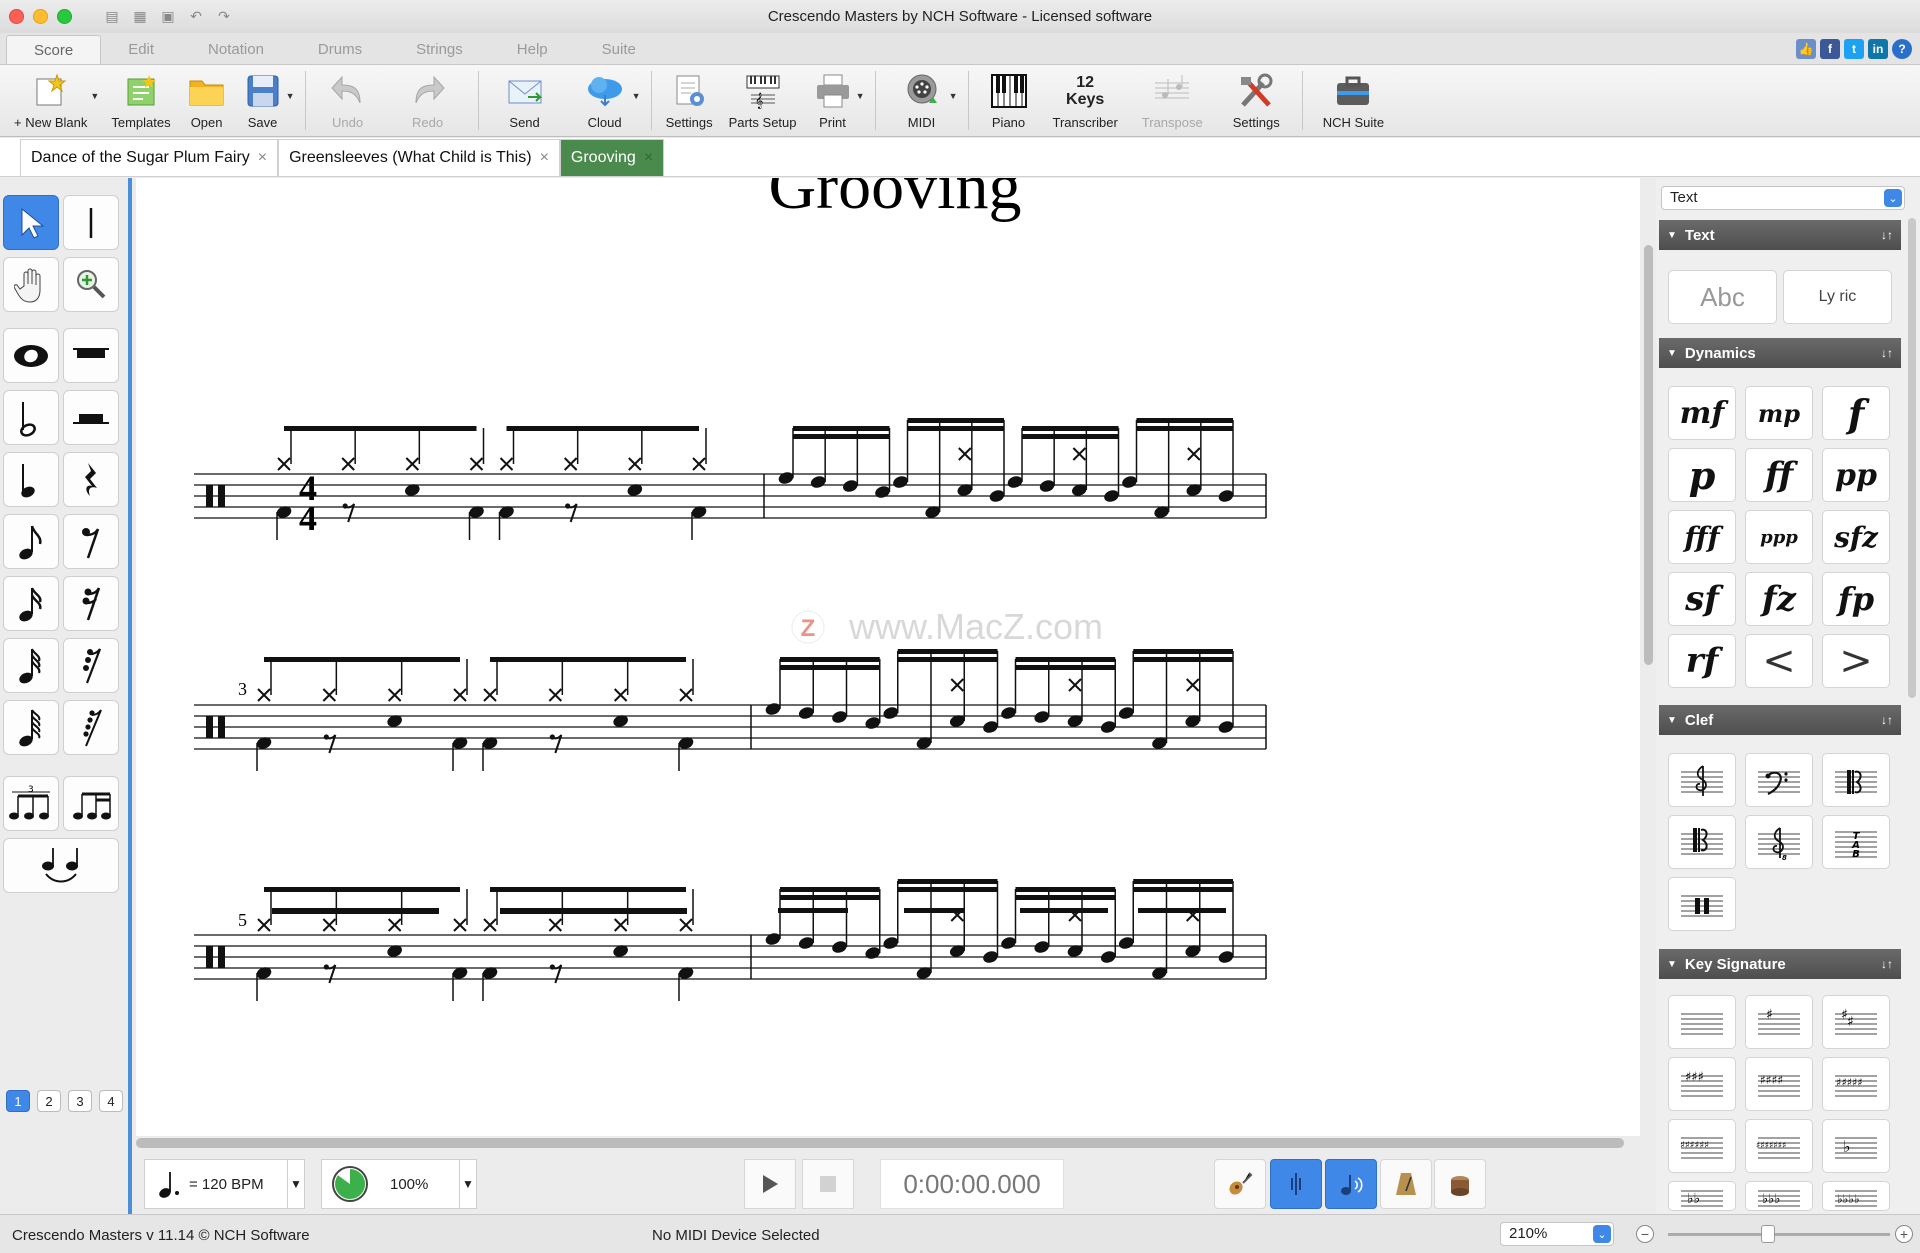 This screenshot has width=1920, height=1253. I want to click on palette-scrollbar, so click(1912, 458).